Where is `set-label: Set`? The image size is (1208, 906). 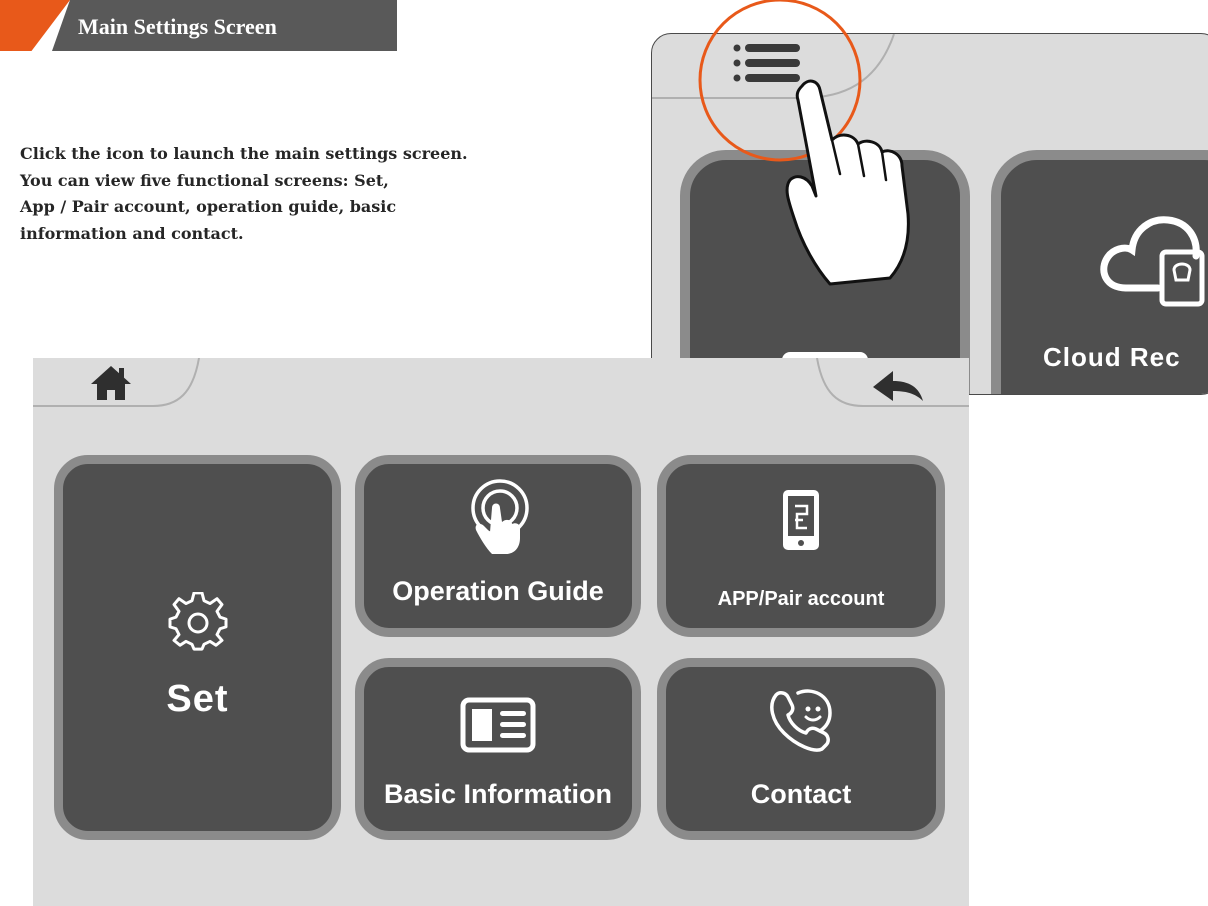
set-label: Set is located at coordinates (197, 699).